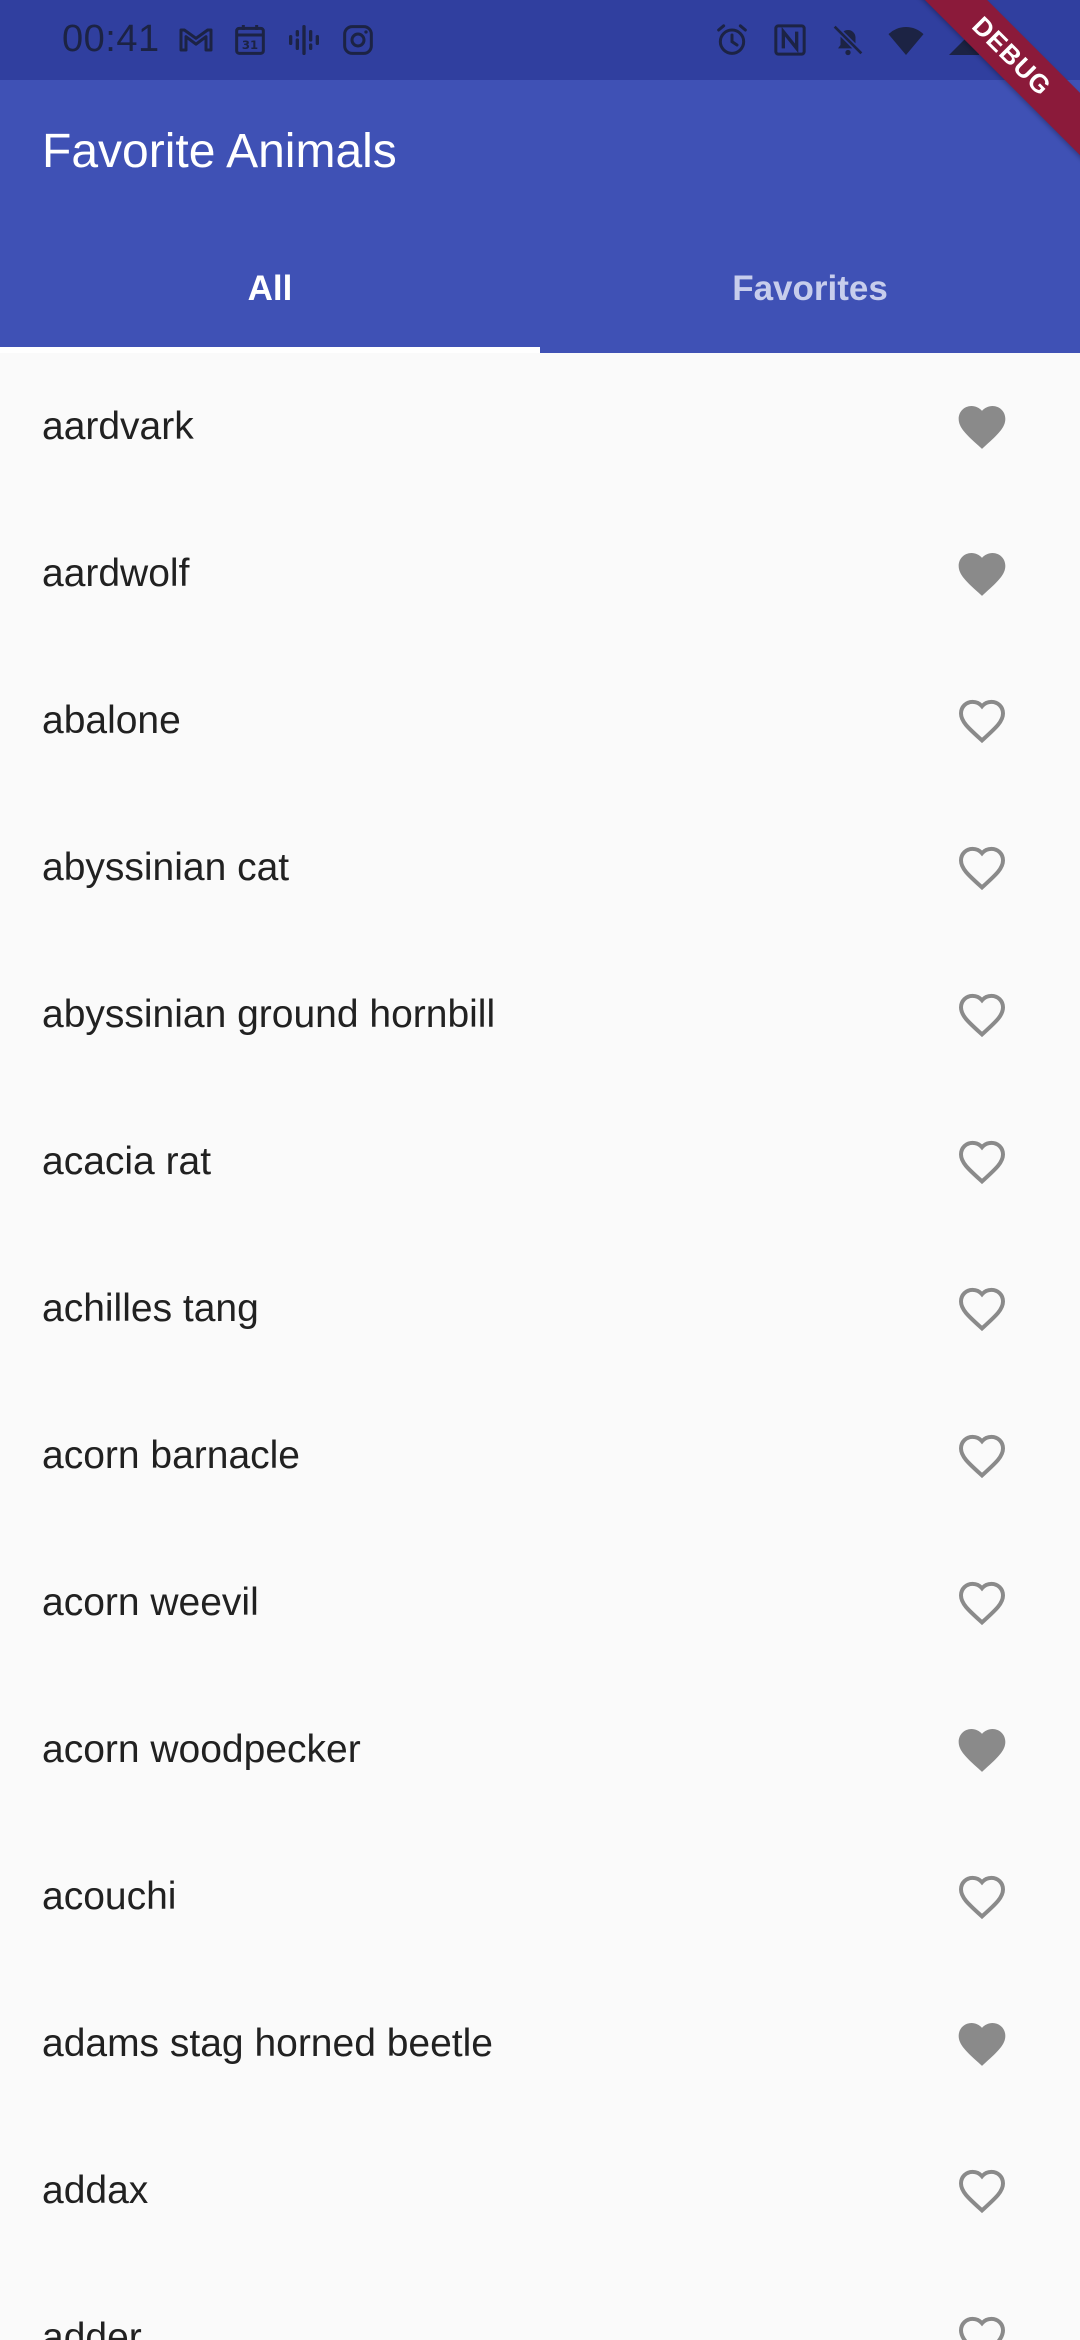  What do you see at coordinates (540, 1455) in the screenshot?
I see `list-item: acorn barnacle` at bounding box center [540, 1455].